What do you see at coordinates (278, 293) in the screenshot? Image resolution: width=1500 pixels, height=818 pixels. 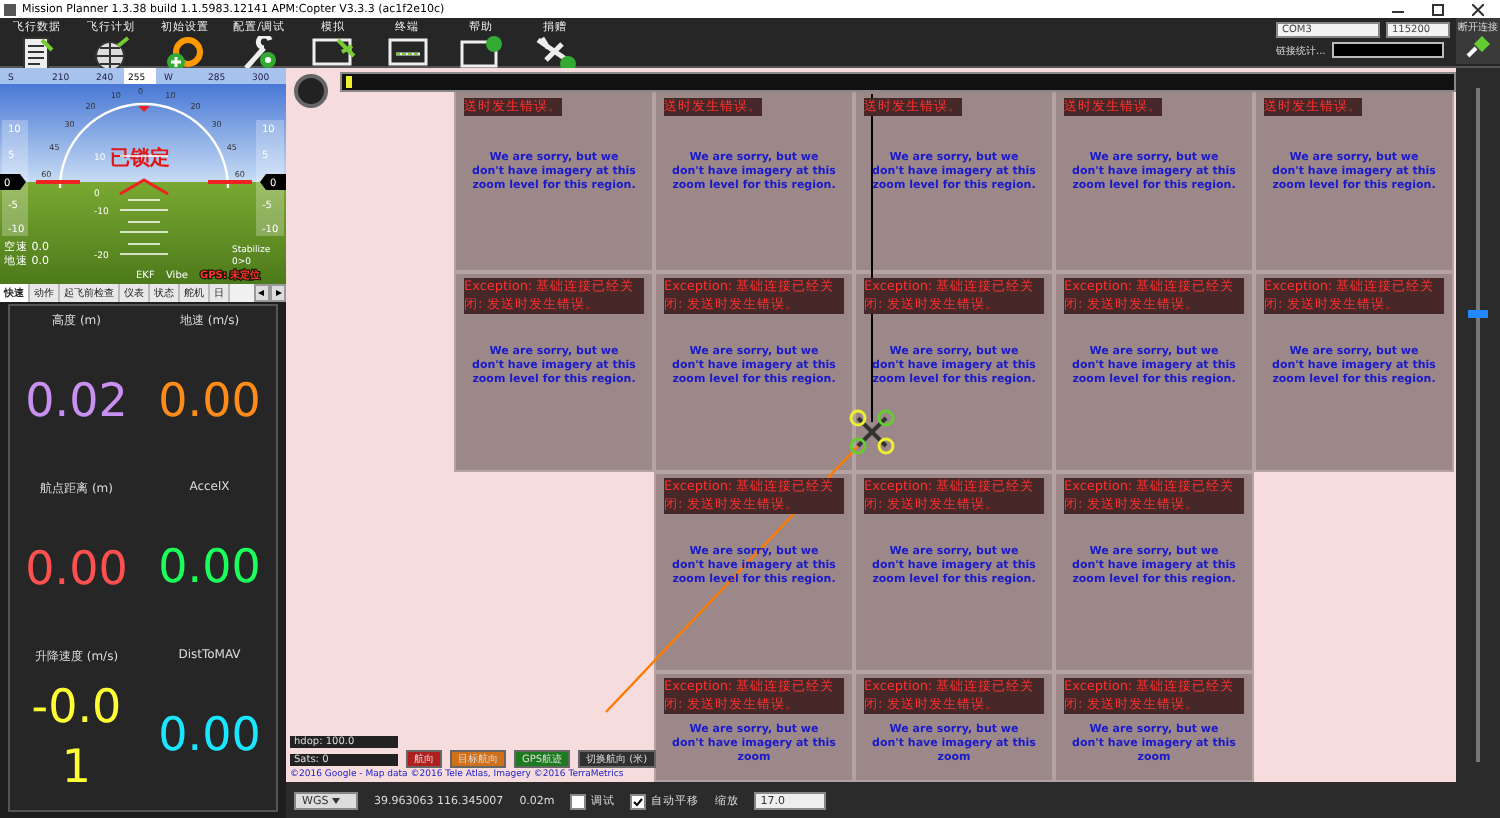 I see `scroll-right-icon` at bounding box center [278, 293].